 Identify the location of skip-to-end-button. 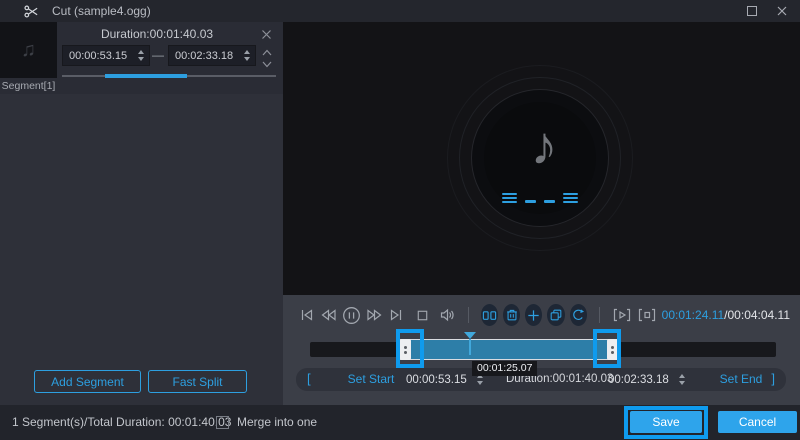
(396, 315).